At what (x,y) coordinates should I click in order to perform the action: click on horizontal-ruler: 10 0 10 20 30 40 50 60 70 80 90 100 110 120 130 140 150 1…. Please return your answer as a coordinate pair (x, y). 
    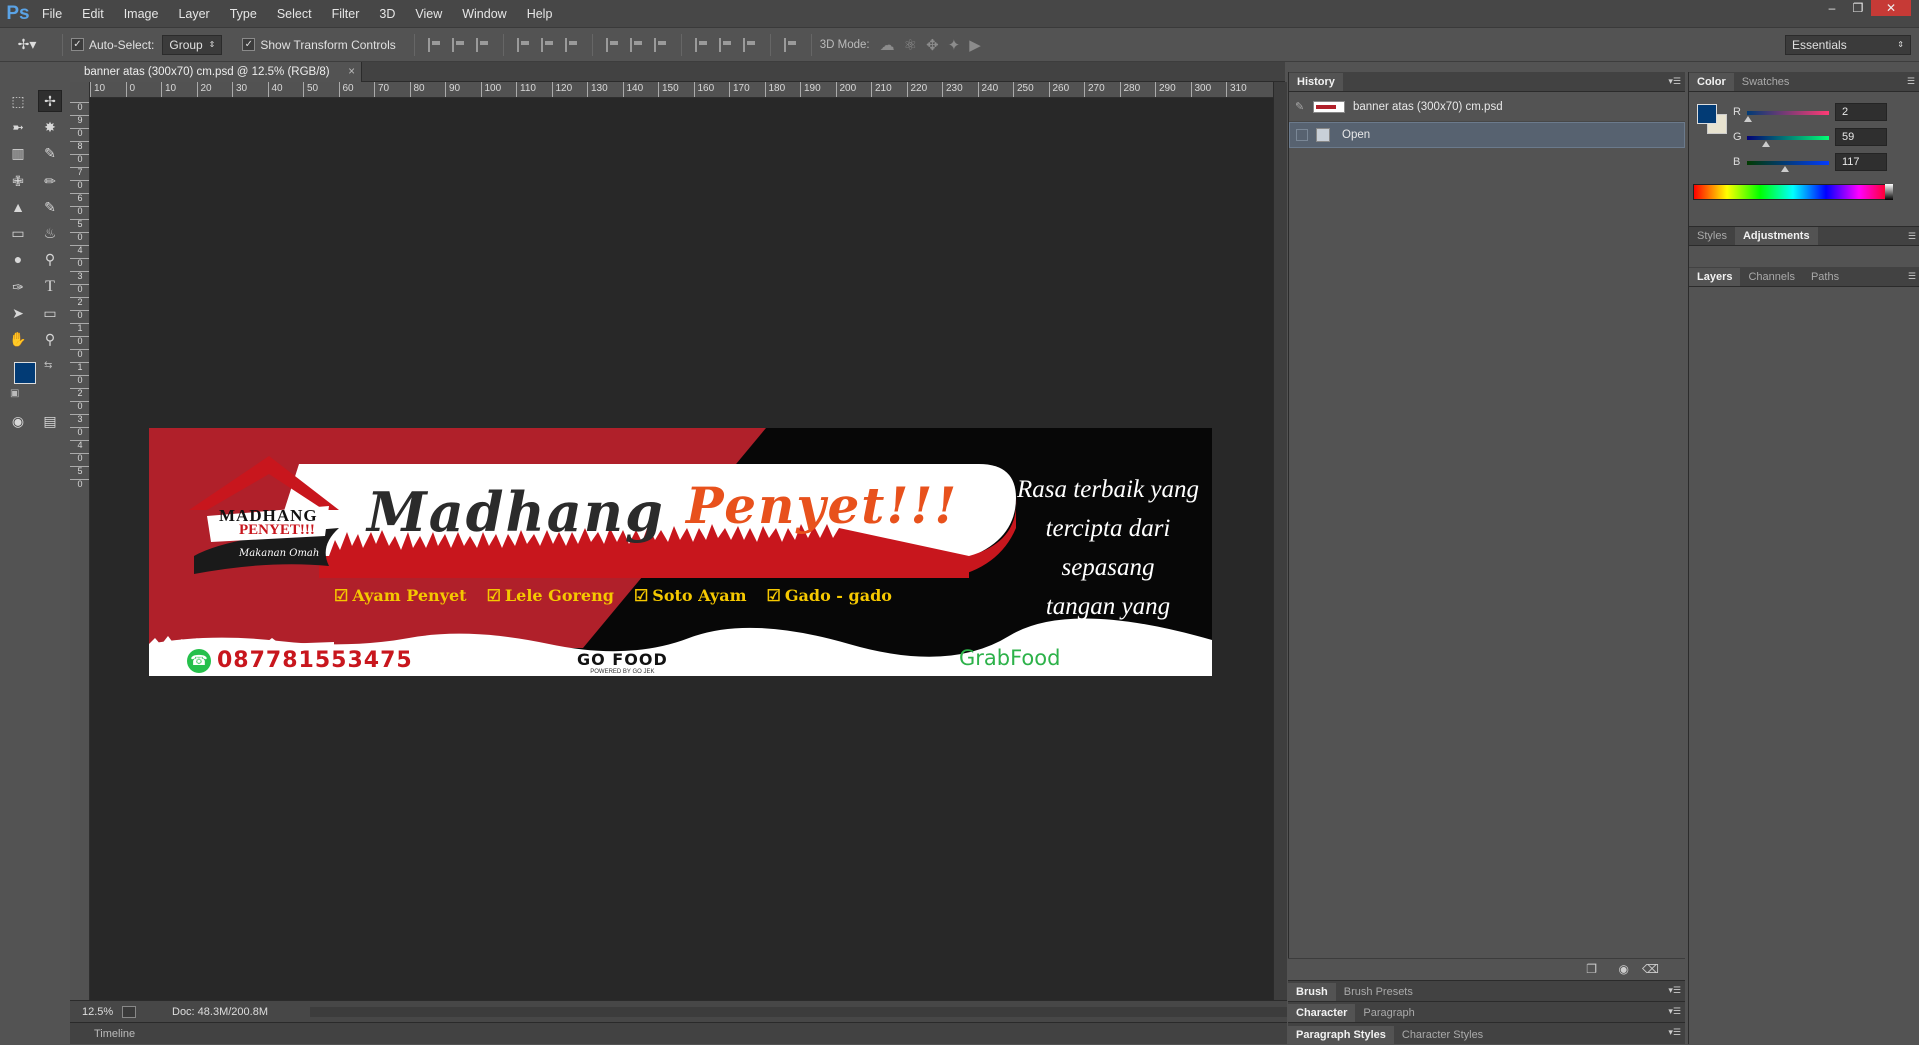
    Looking at the image, I should click on (681, 90).